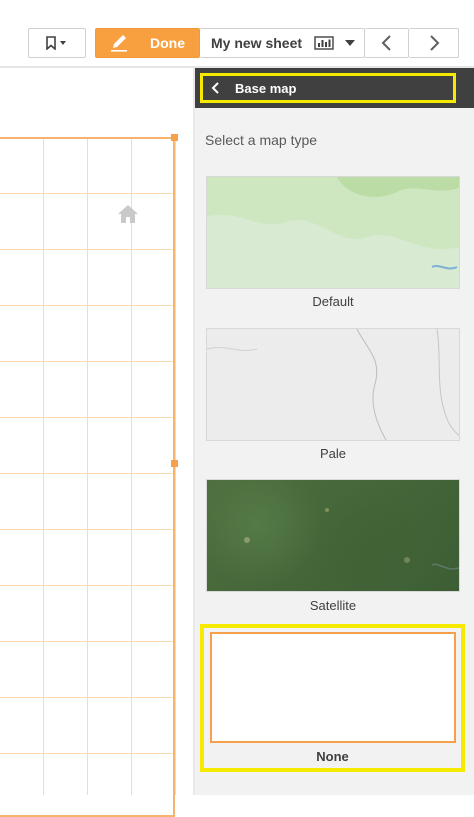  I want to click on map-type-pale-label: Pale, so click(333, 453).